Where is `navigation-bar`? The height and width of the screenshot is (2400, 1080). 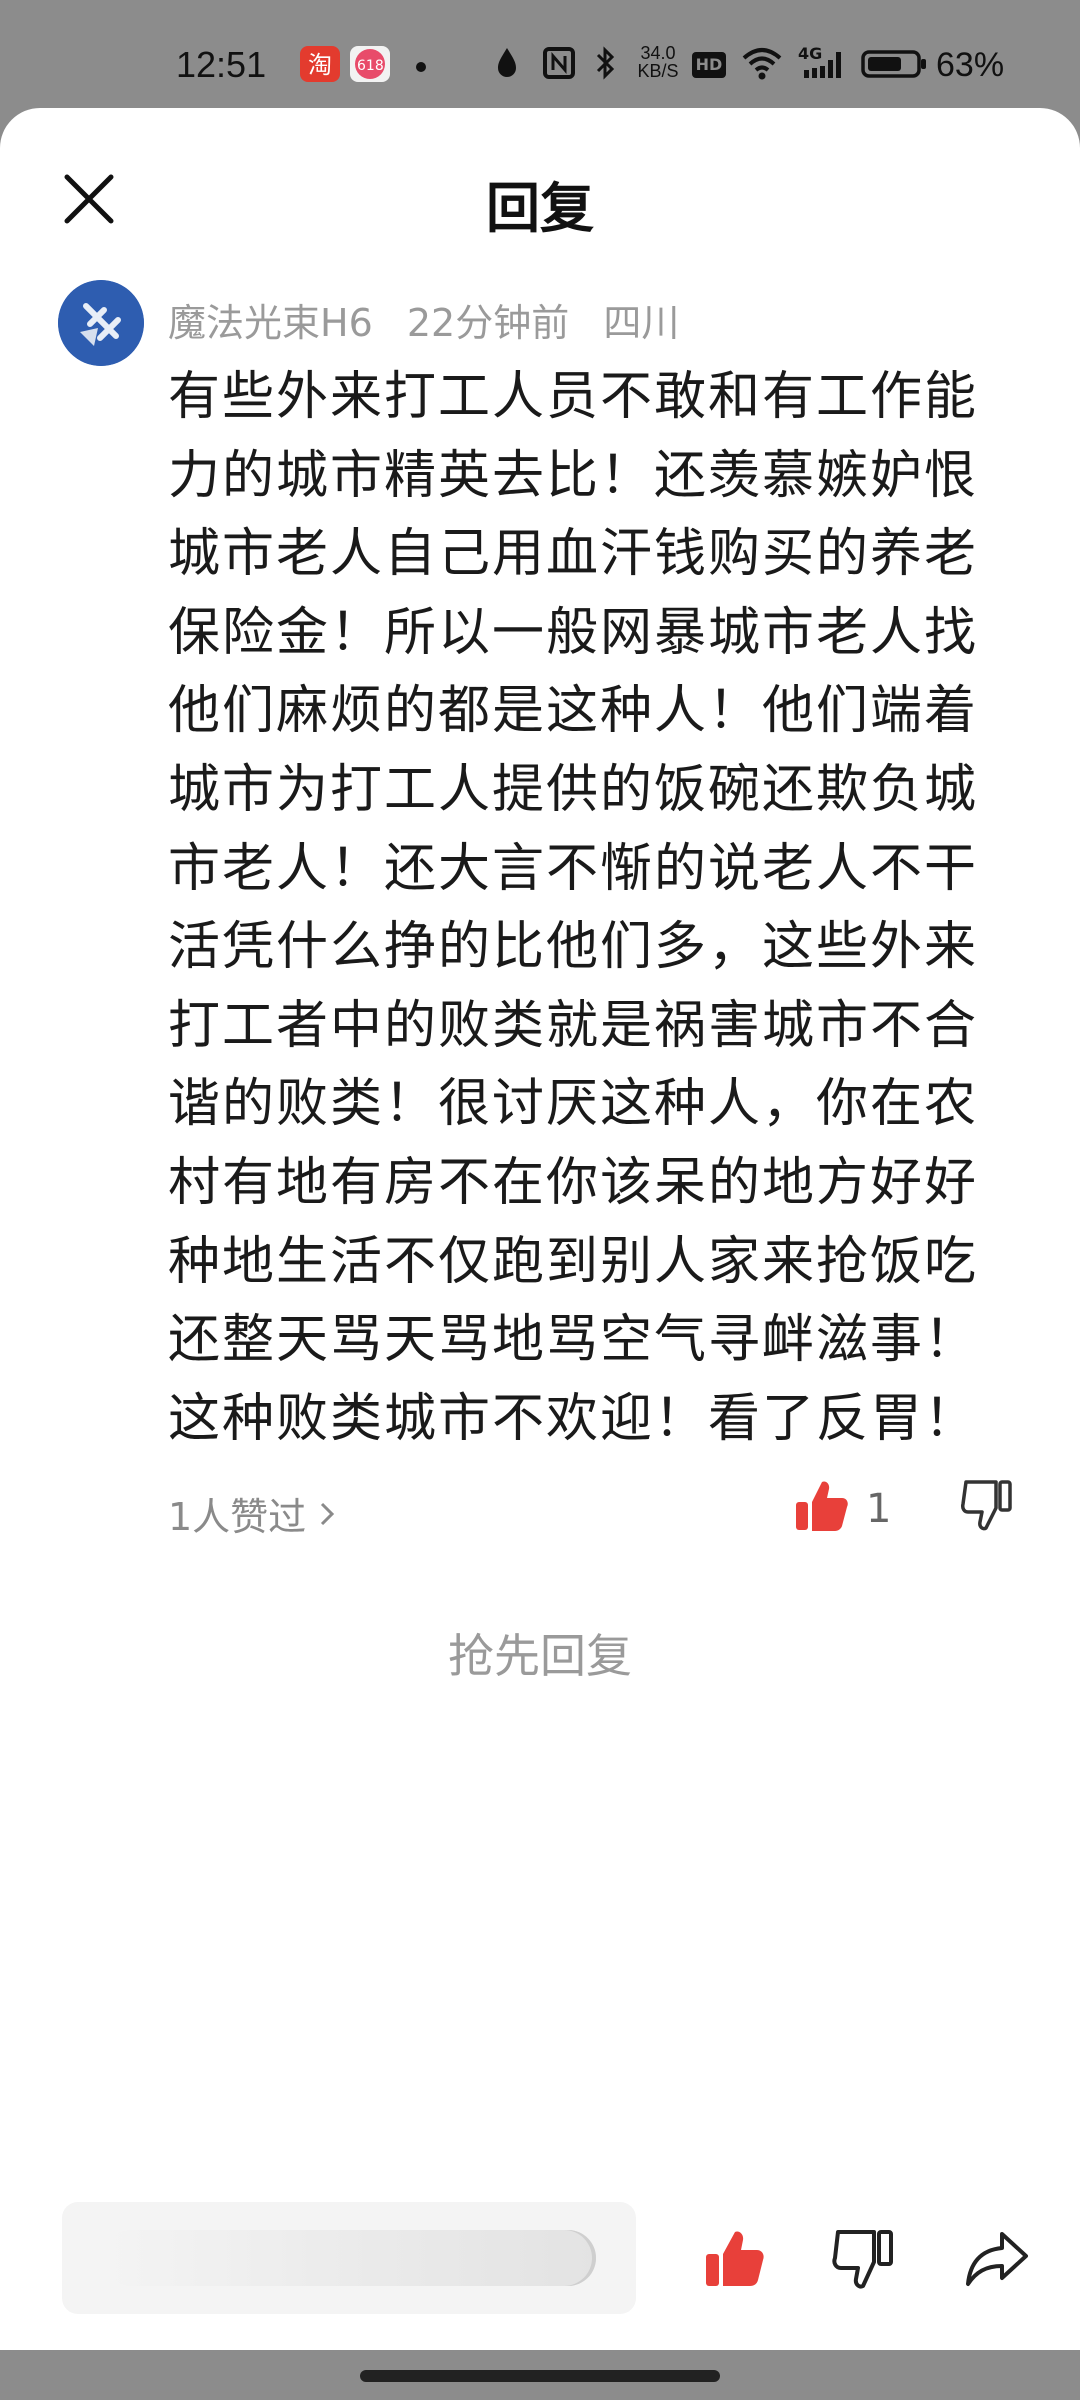
navigation-bar is located at coordinates (540, 2375).